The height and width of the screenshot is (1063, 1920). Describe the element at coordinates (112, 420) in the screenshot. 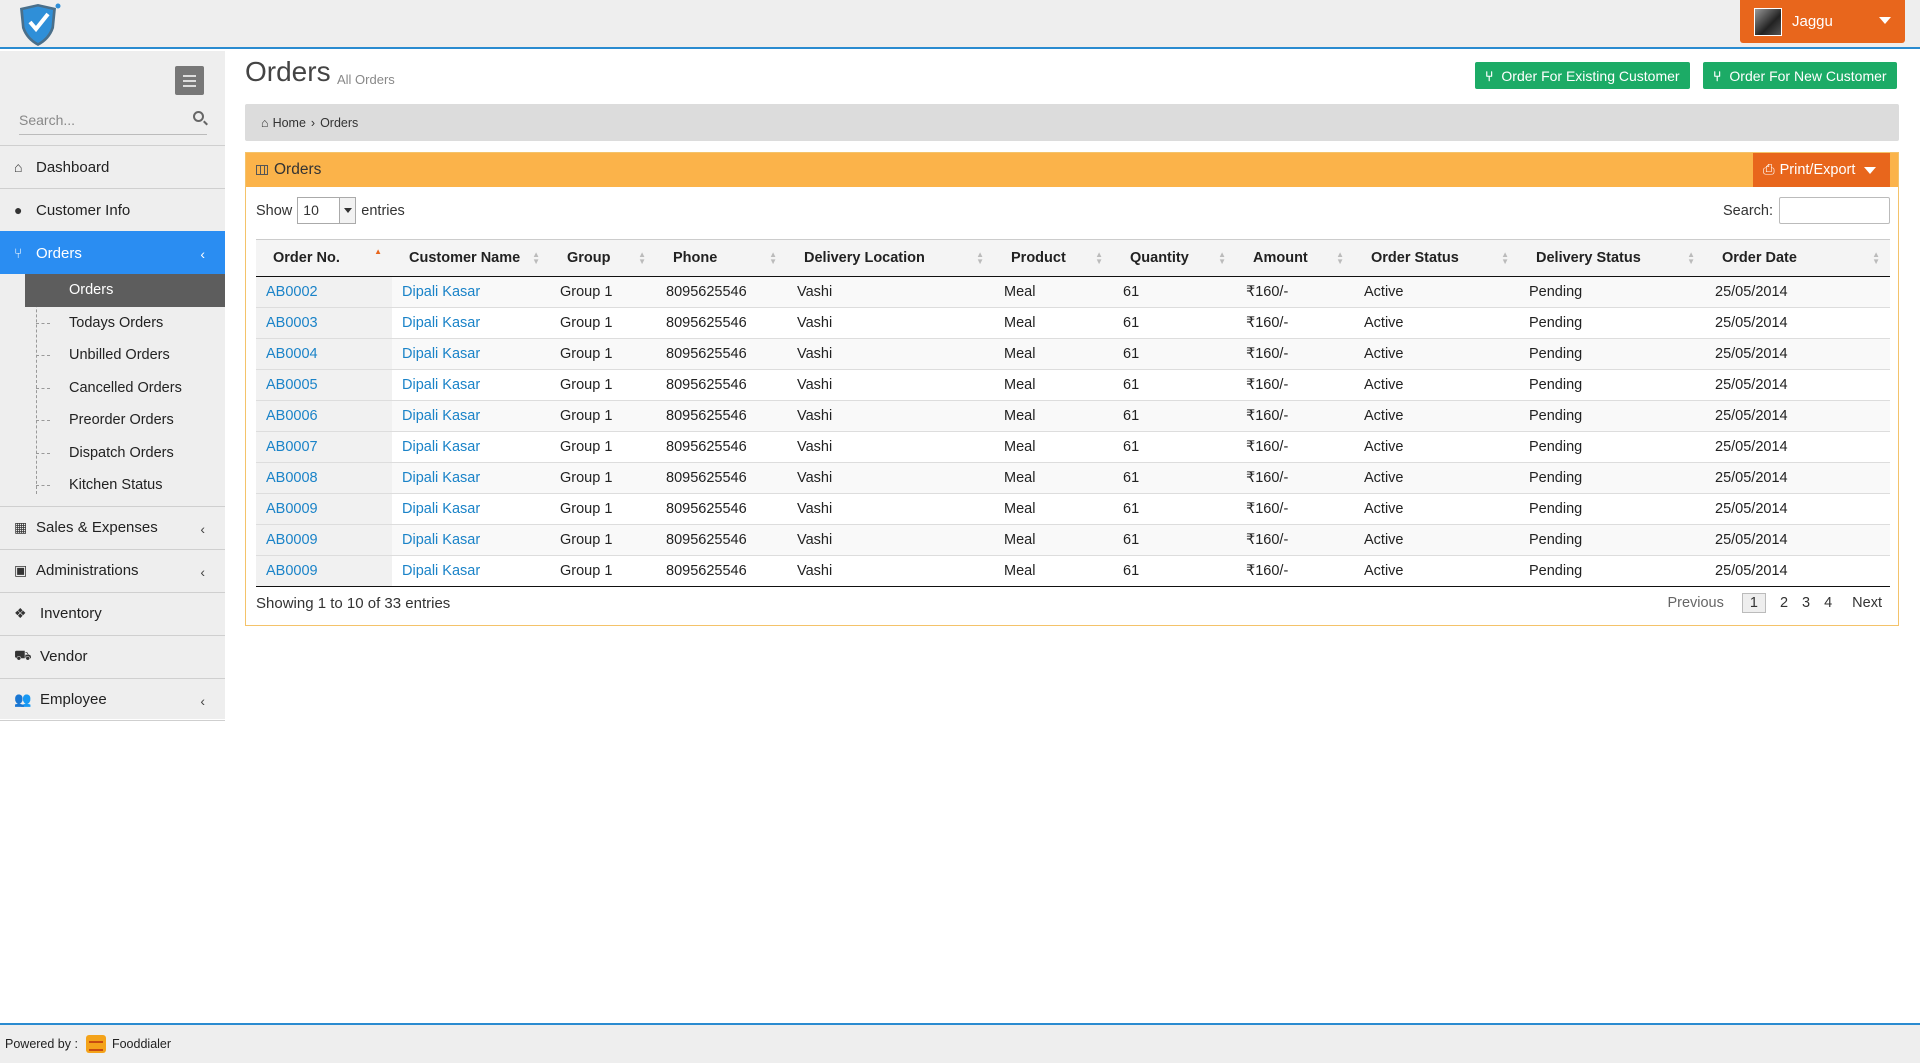

I see `submenu-item-preorder-orders: Preorder Orders` at that location.